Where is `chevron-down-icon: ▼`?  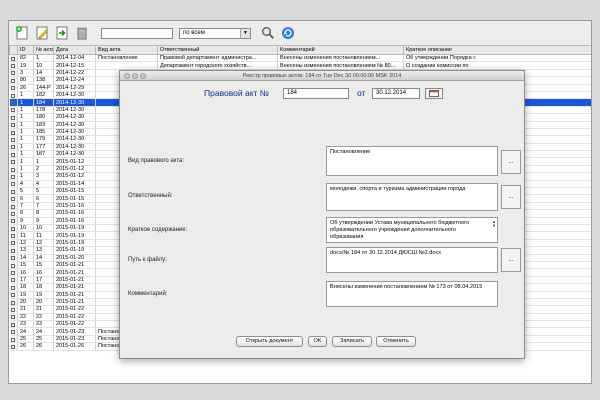
chevron-down-icon: ▼ is located at coordinates (245, 33).